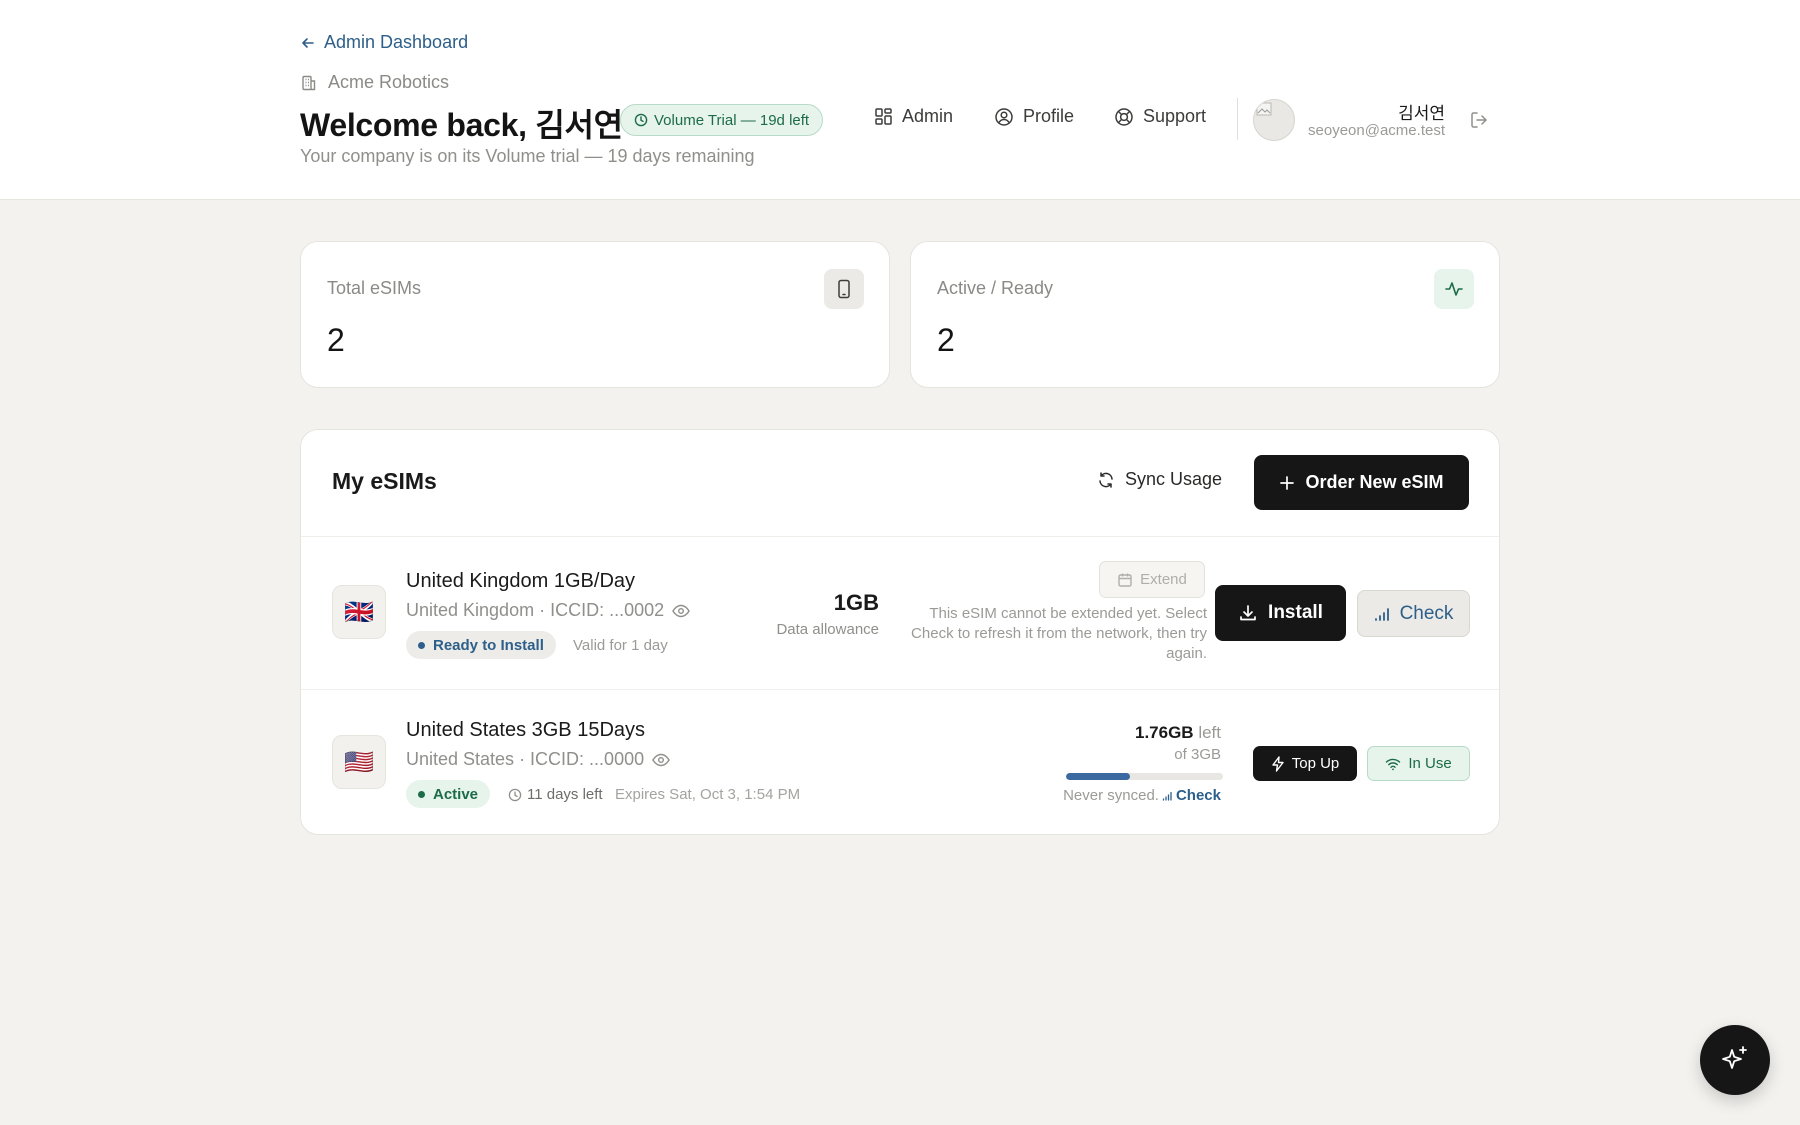 This screenshot has height=1125, width=1800. I want to click on company-label: Acme Robotics, so click(389, 82).